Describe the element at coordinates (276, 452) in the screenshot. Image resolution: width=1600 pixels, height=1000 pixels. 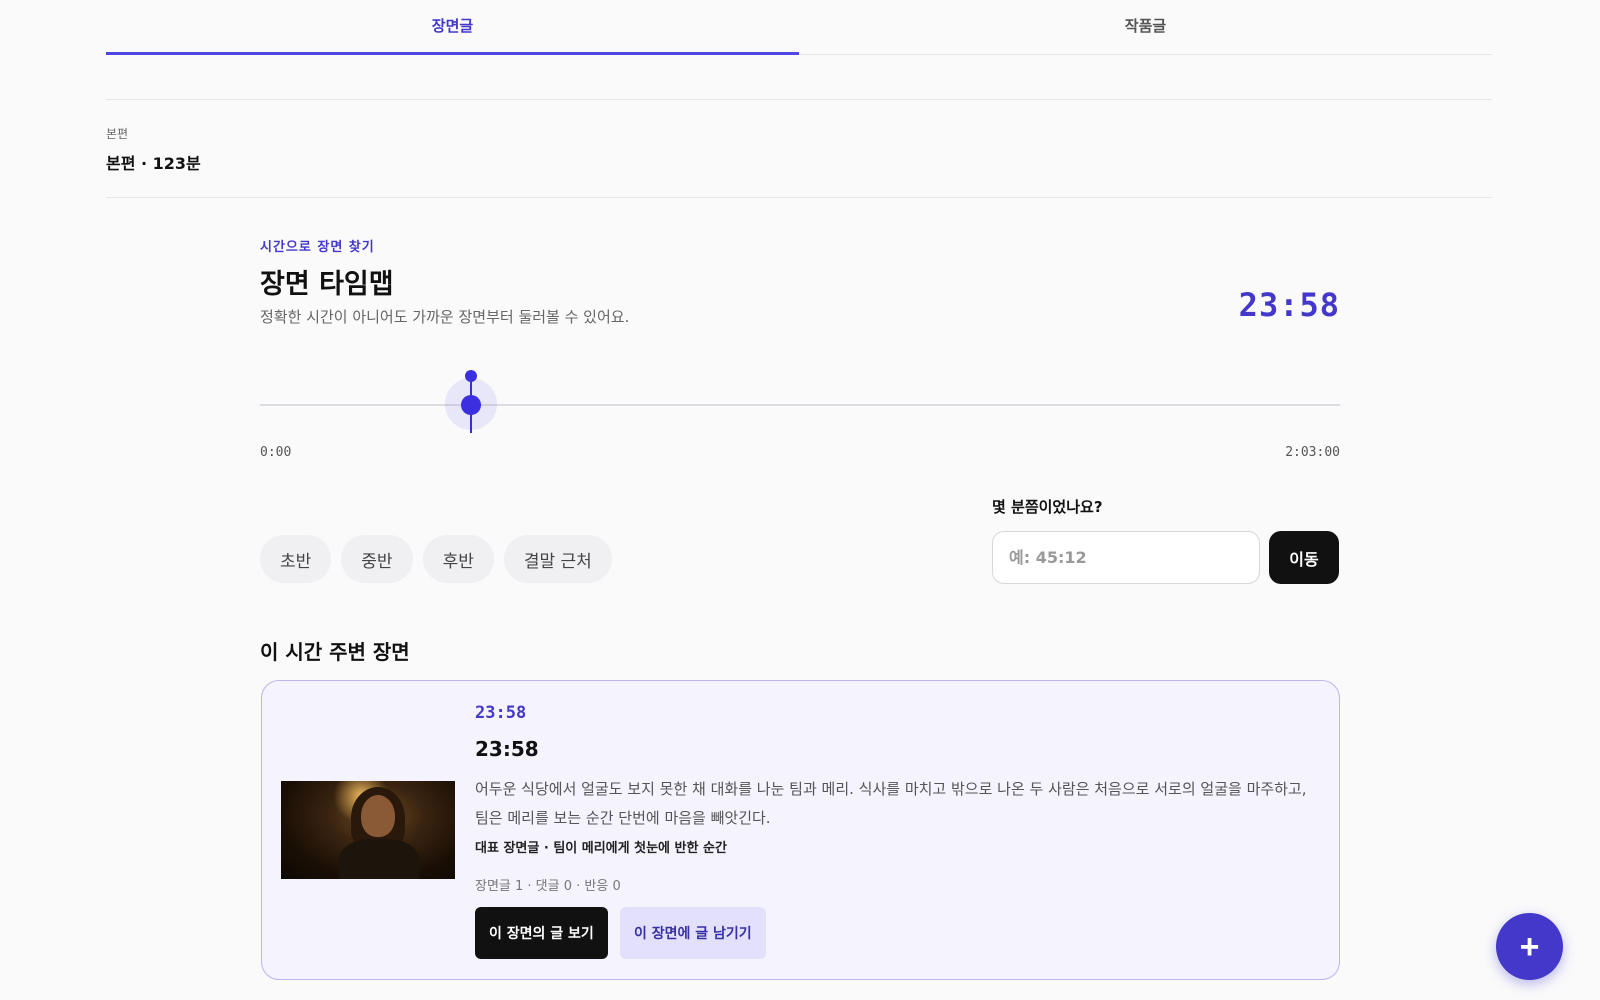
I see `timeline-start-label: 0:00` at that location.